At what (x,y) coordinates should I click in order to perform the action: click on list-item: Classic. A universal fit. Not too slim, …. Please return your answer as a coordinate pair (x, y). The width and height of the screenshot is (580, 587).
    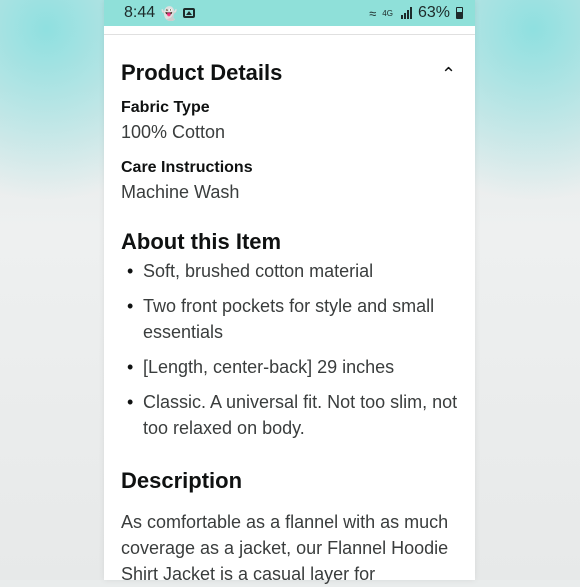
    Looking at the image, I should click on (293, 415).